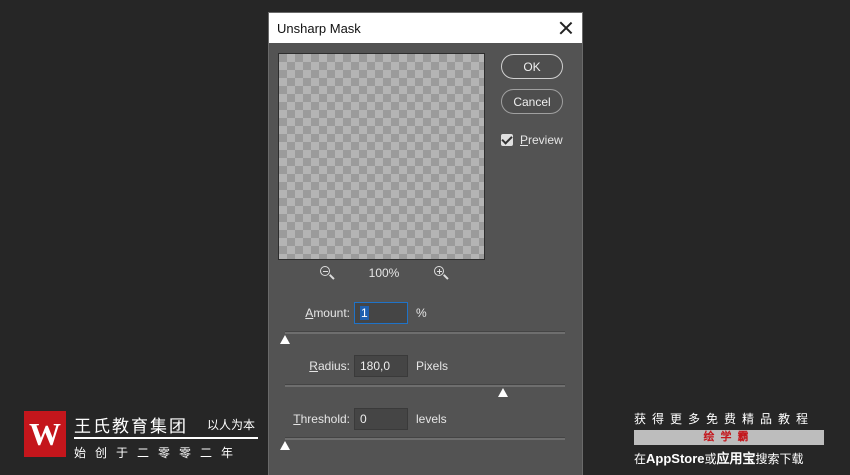  What do you see at coordinates (231, 425) in the screenshot?
I see `brand-slogan: 以人为本` at bounding box center [231, 425].